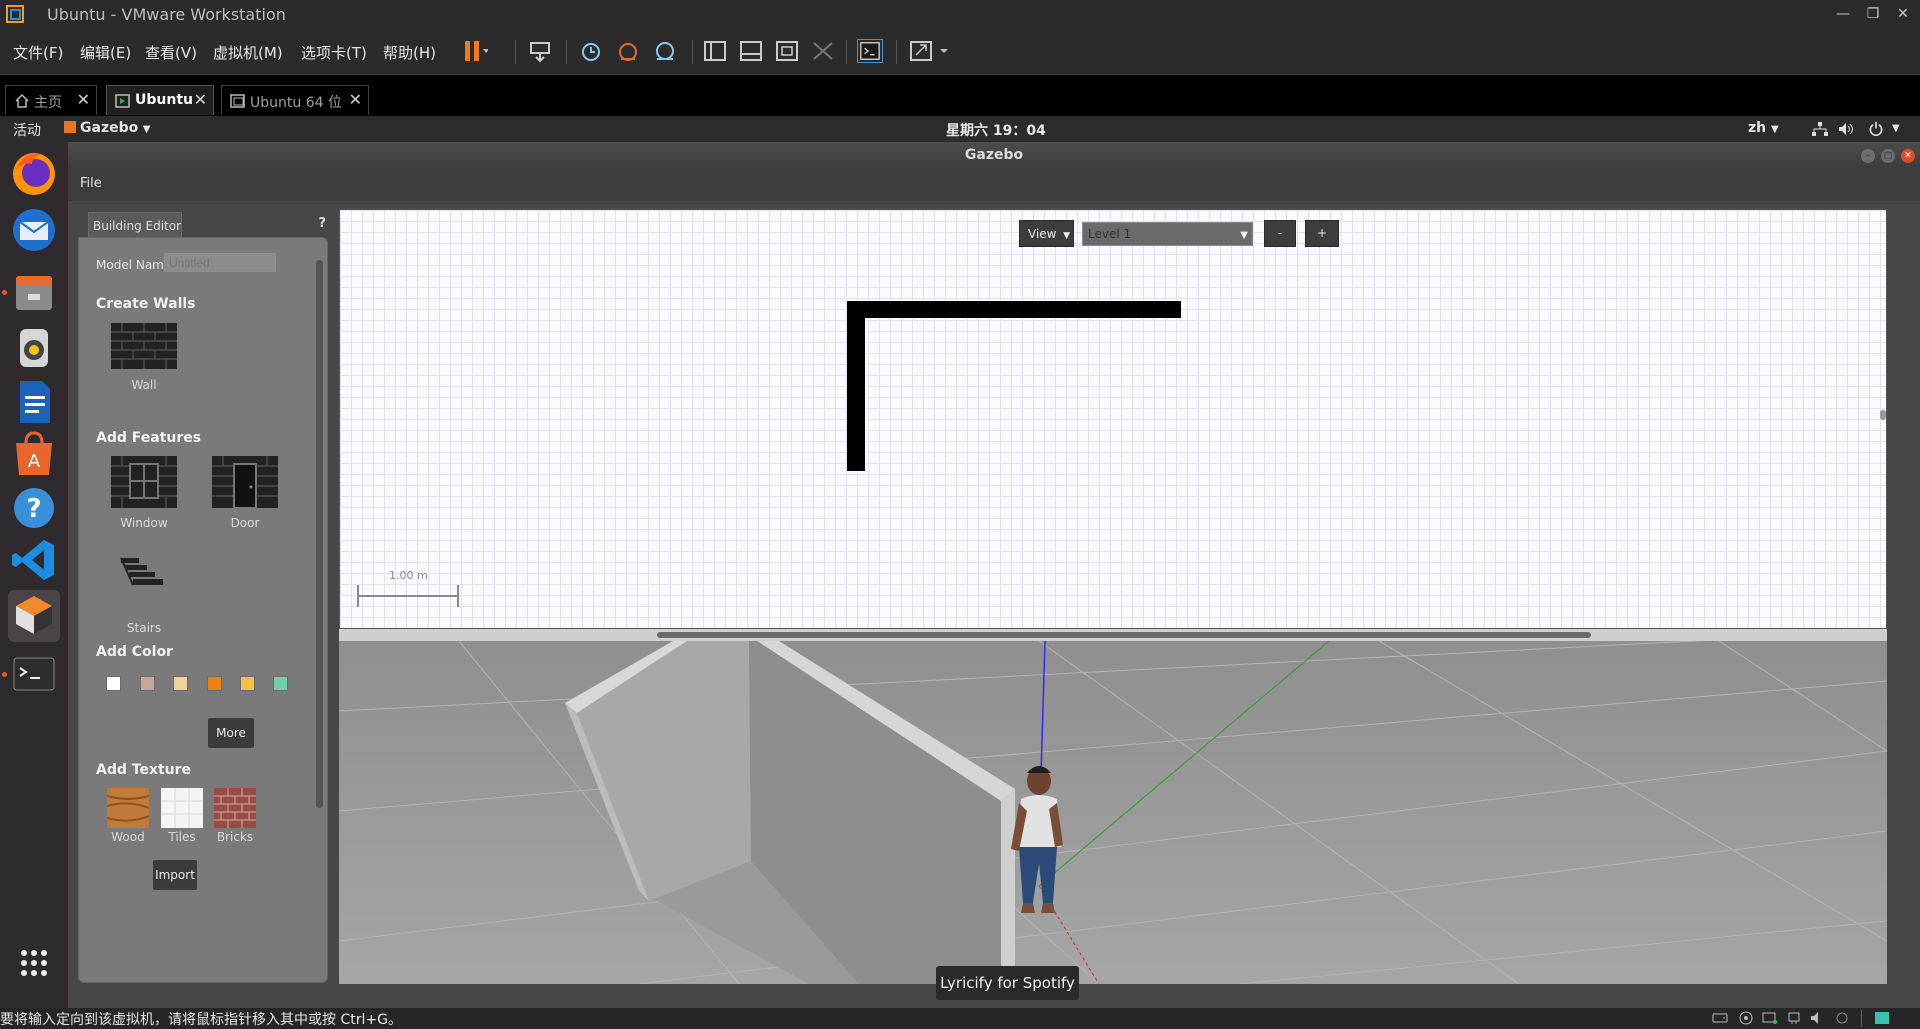 This screenshot has width=1920, height=1029. I want to click on activities-button: 活动, so click(27, 130).